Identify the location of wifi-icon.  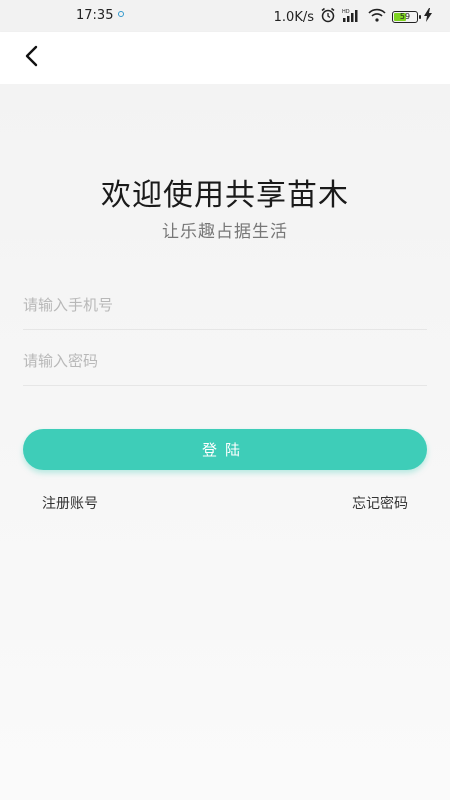
(377, 17).